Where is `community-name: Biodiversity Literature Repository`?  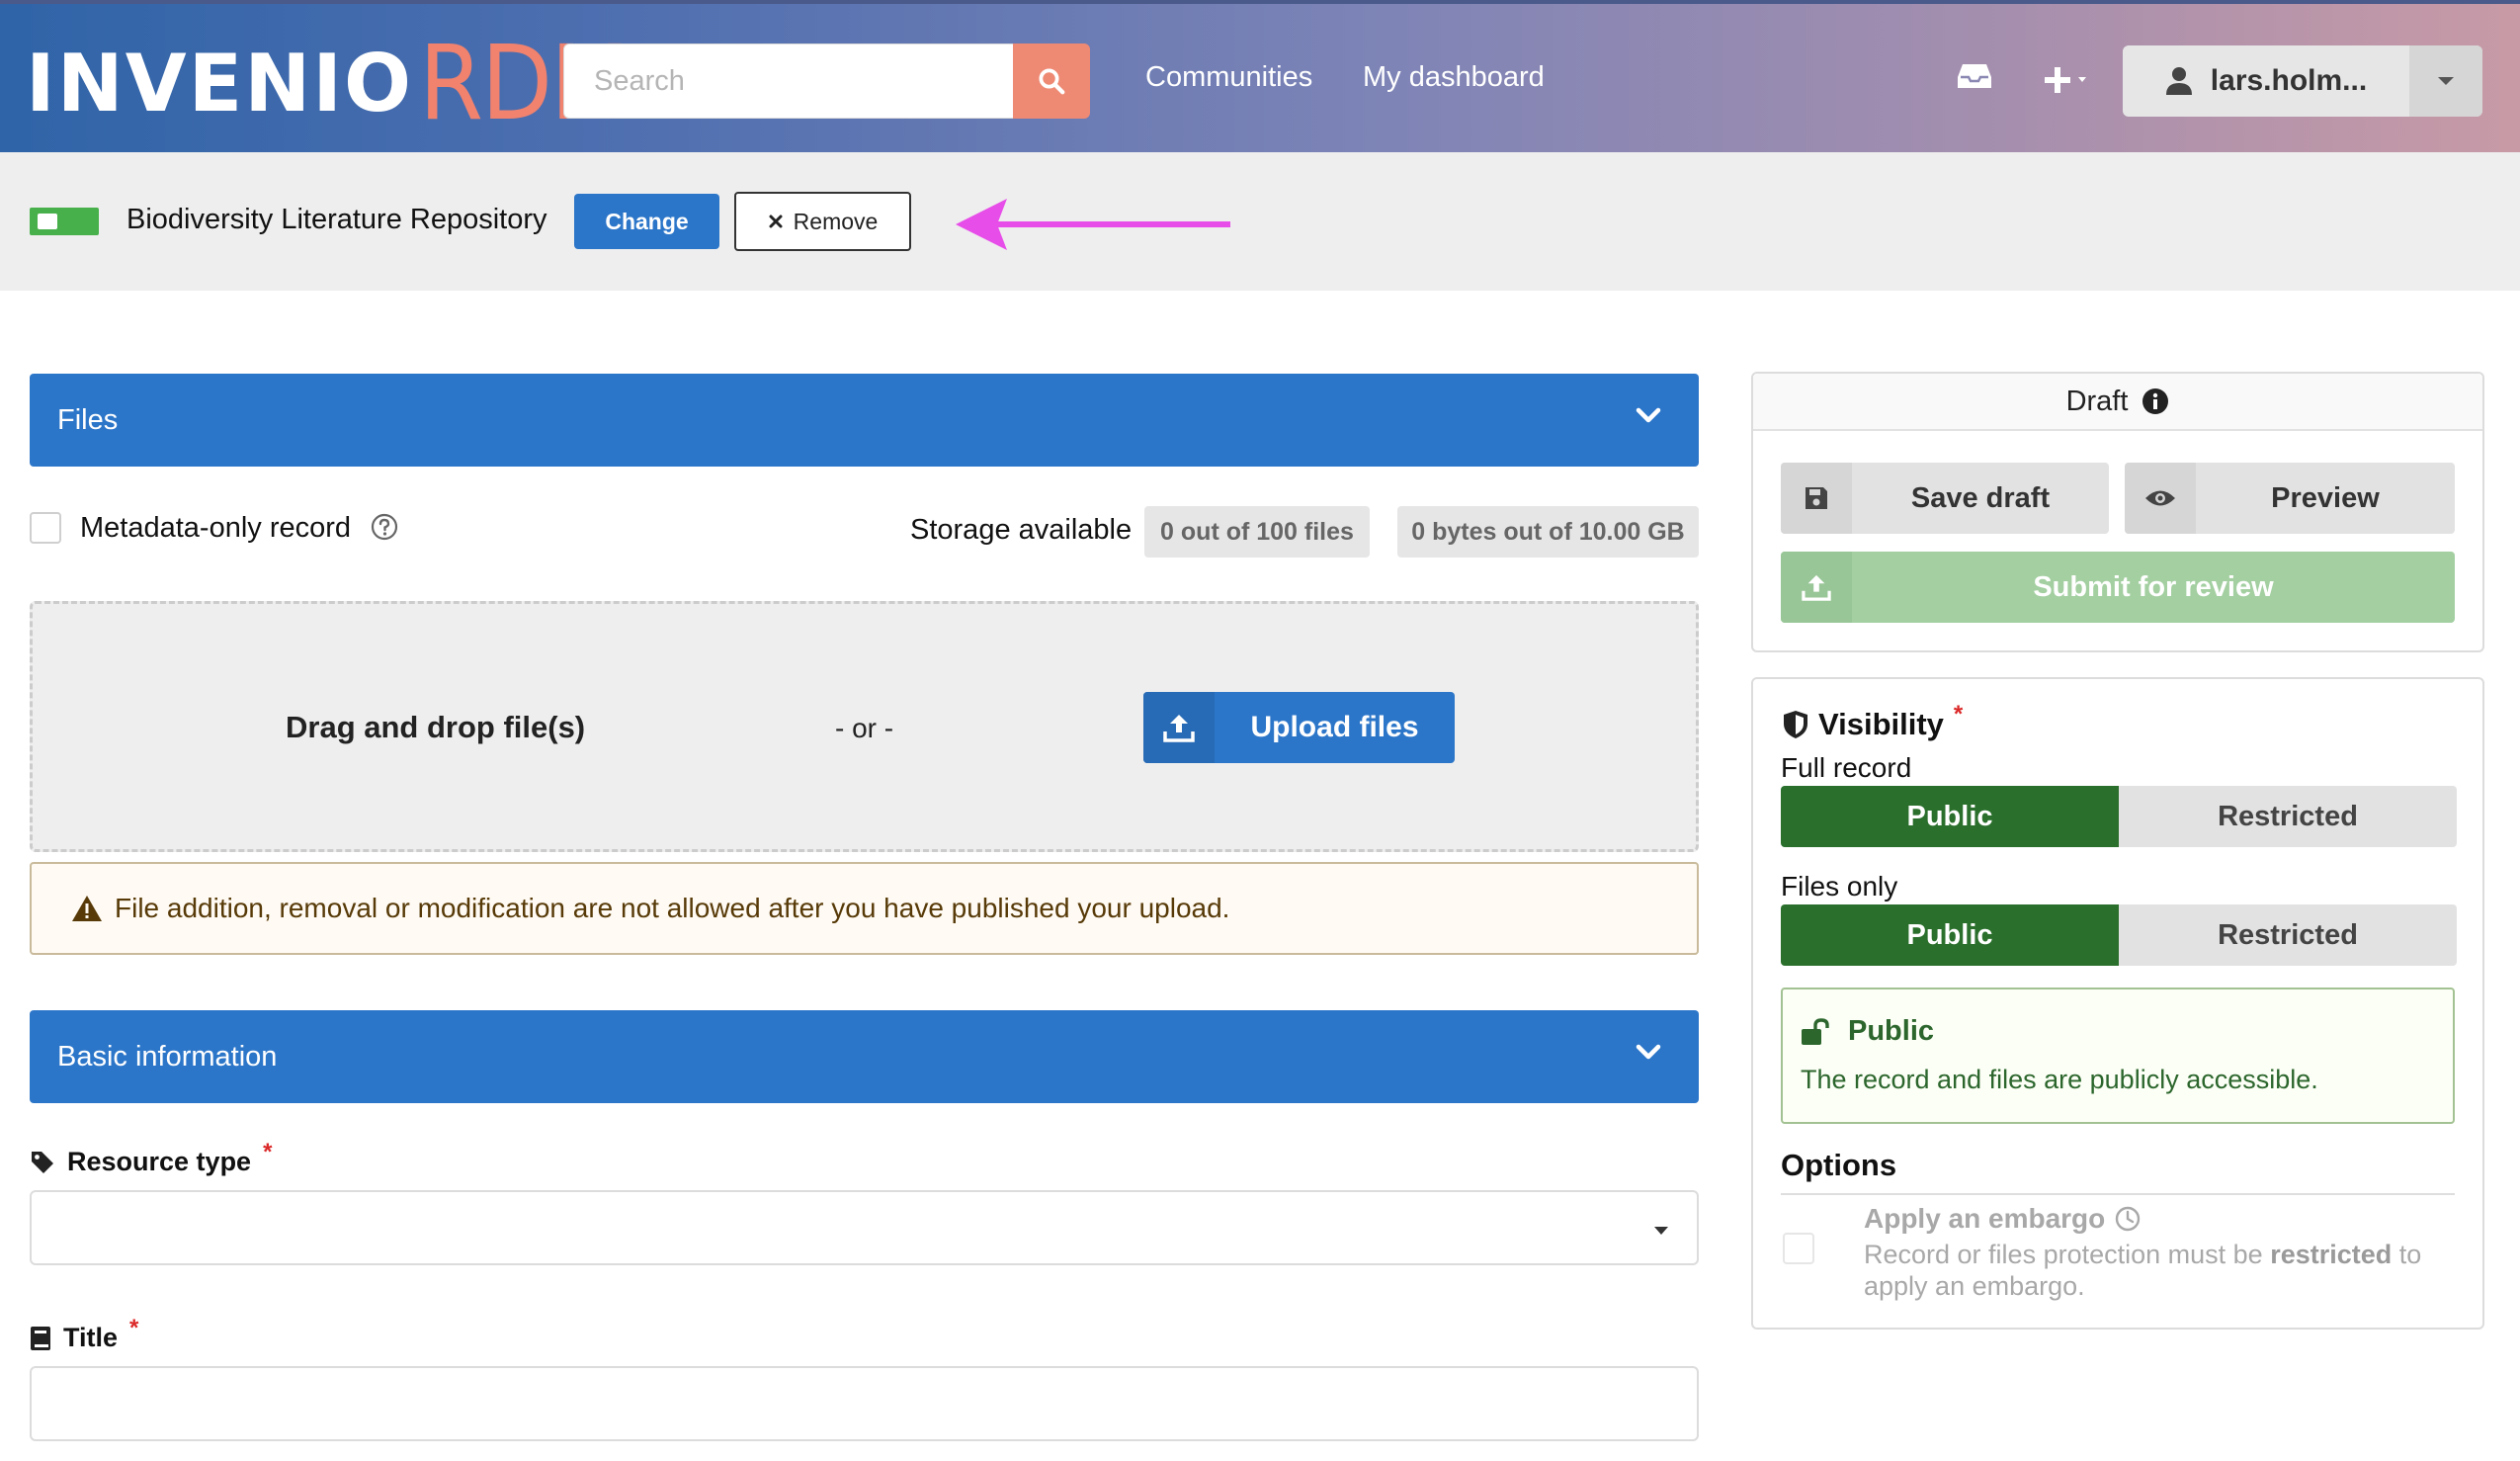
community-name: Biodiversity Literature Repository is located at coordinates (336, 219).